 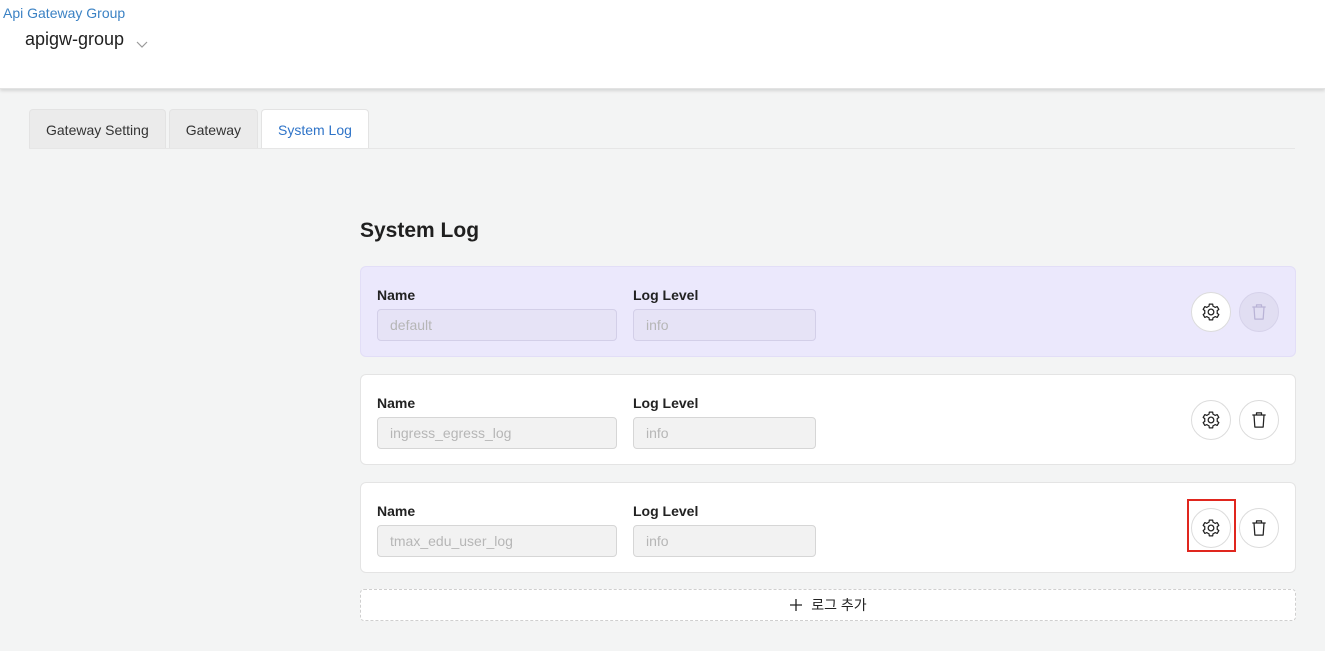 I want to click on breadcrumb-link: Api Gateway Group, so click(x=64, y=13).